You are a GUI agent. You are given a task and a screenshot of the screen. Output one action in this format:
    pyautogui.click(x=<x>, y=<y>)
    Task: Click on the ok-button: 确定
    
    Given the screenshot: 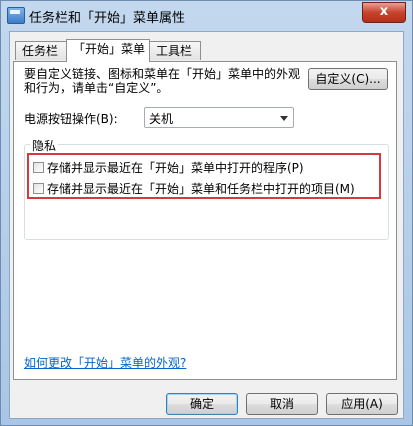 What is the action you would take?
    pyautogui.click(x=202, y=404)
    